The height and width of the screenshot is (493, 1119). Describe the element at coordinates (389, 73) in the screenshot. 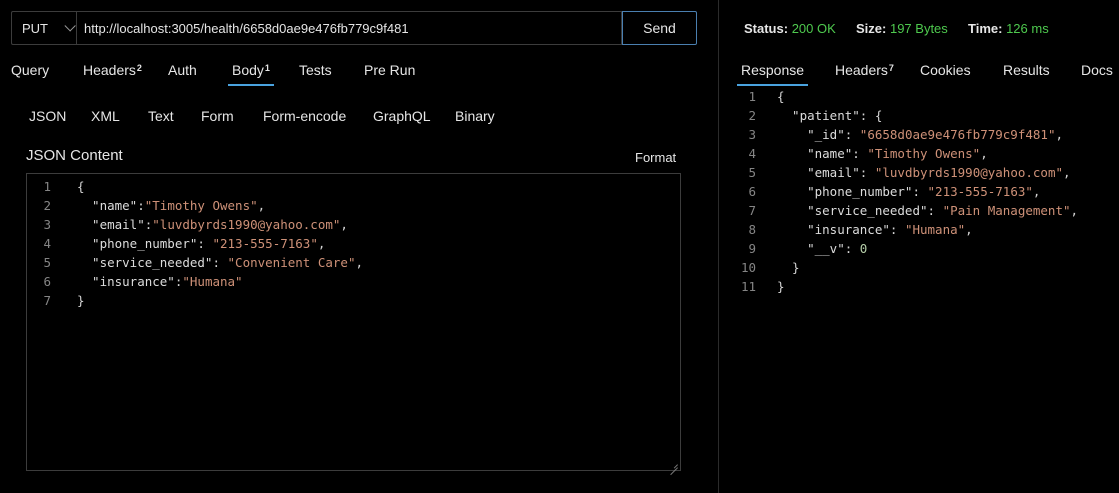

I see `tab-pre-run: Pre Run` at that location.